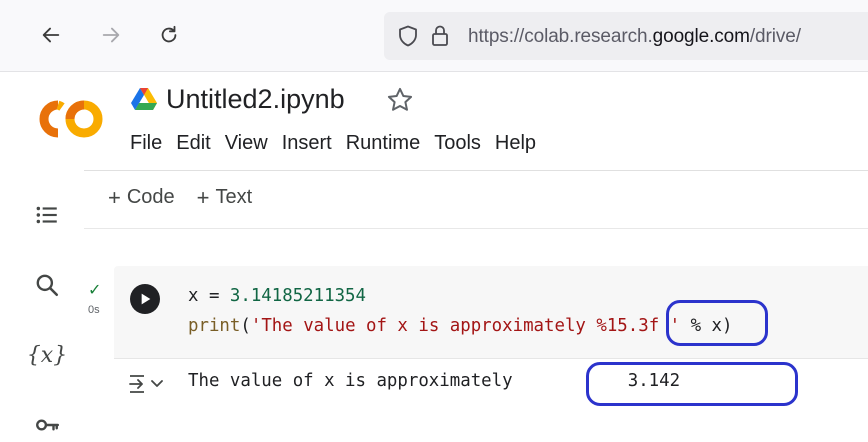 The width and height of the screenshot is (868, 442). I want to click on search-icon, so click(47, 285).